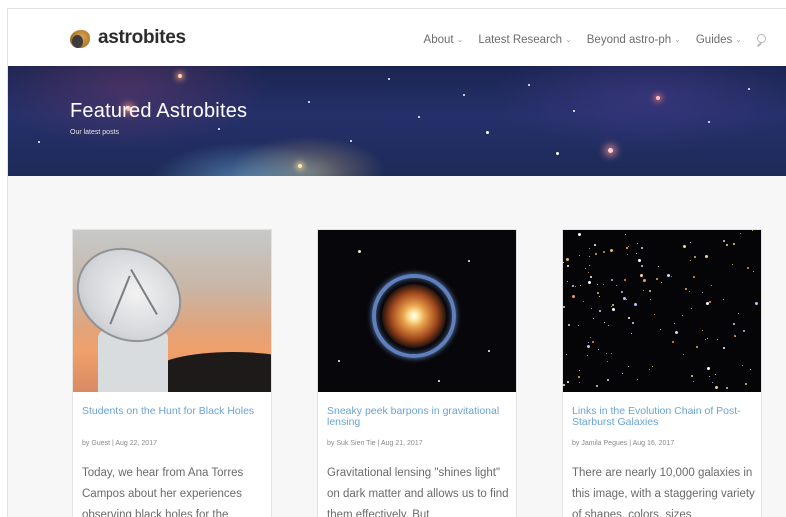 The image size is (786, 517). Describe the element at coordinates (662, 311) in the screenshot. I see `post-thumbnail-galaxy-field` at that location.